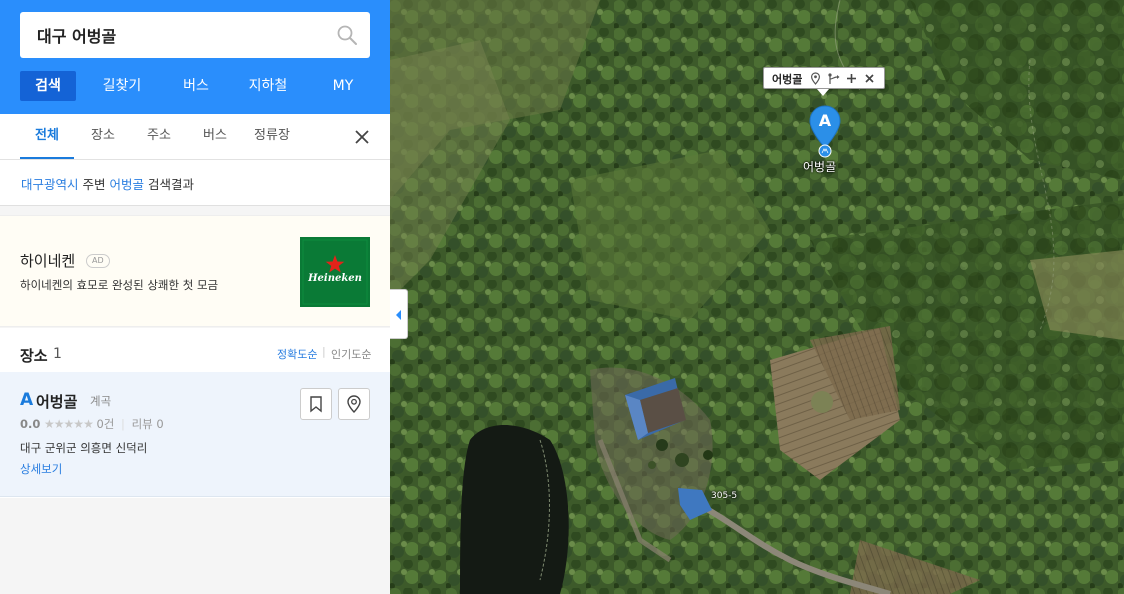 This screenshot has height=594, width=1124. I want to click on bookmark-icon, so click(316, 404).